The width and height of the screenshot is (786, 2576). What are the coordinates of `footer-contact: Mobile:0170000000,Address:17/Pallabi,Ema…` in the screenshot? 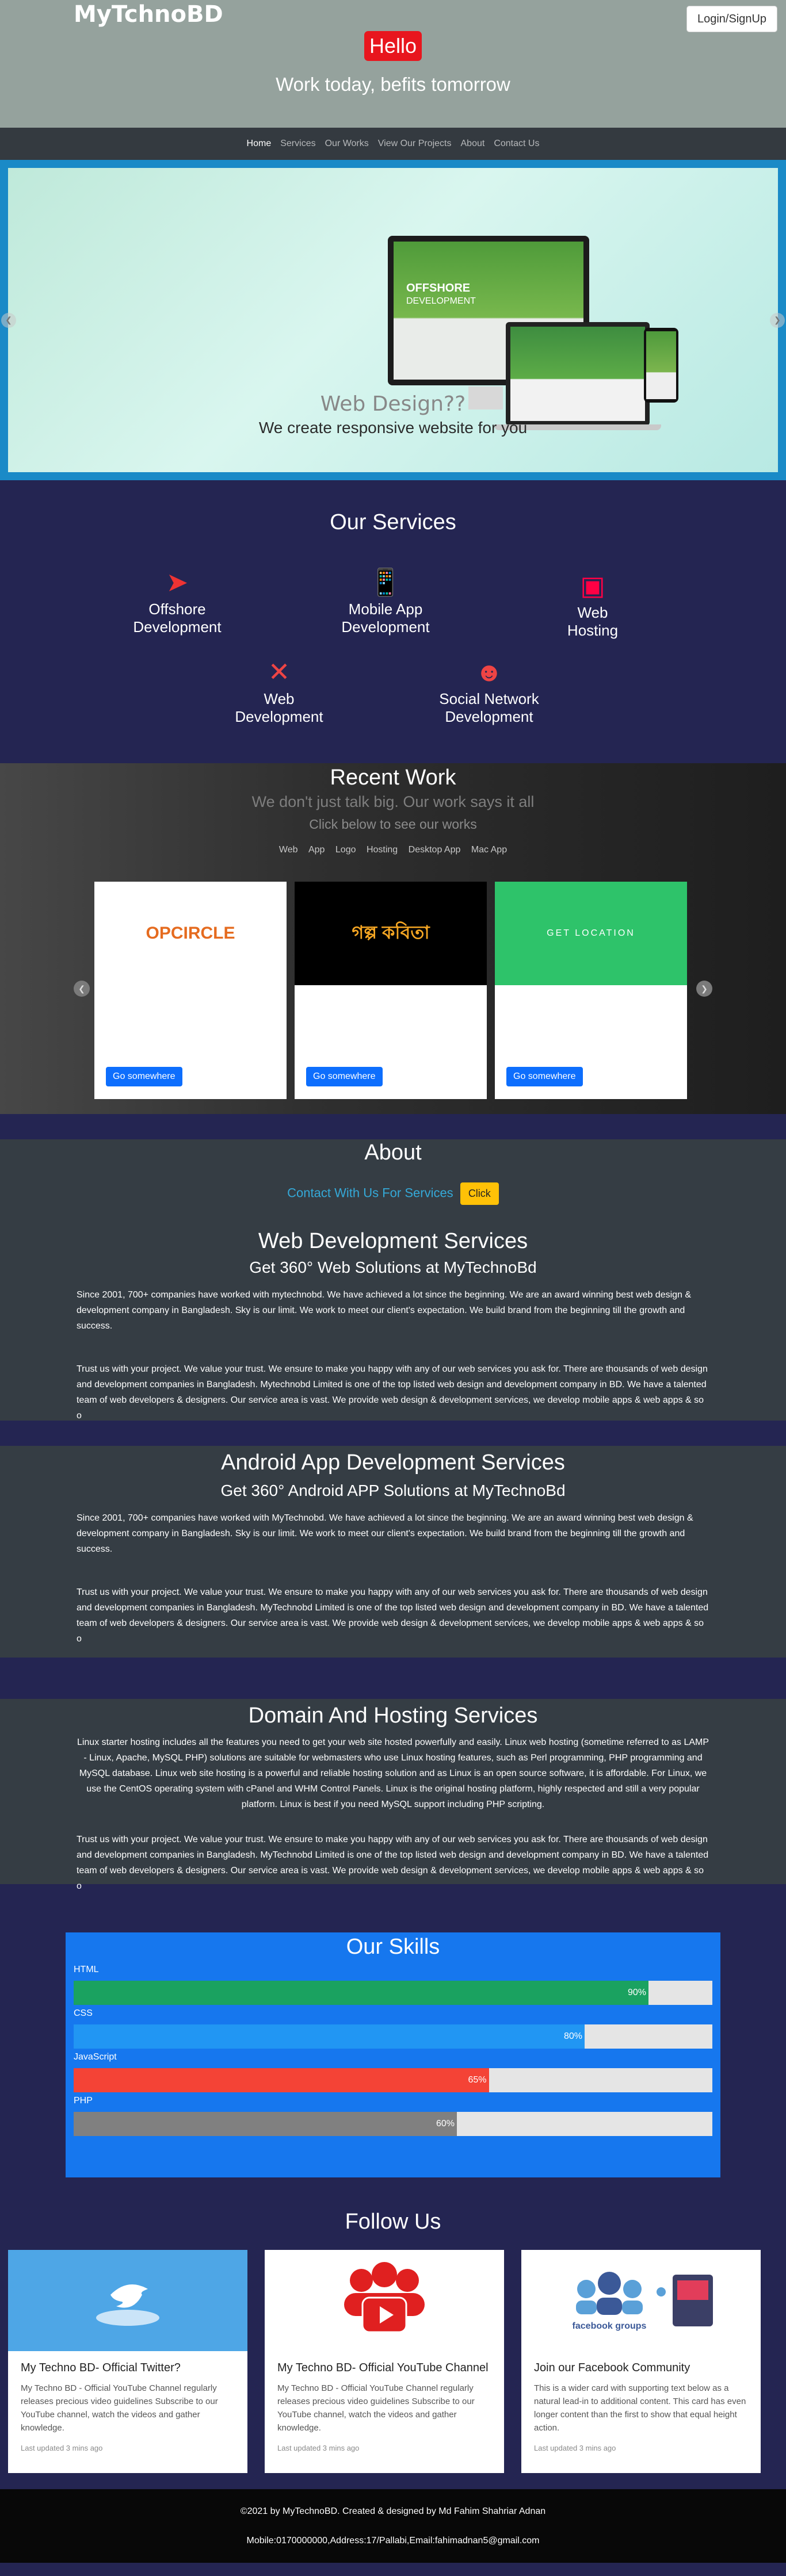 It's located at (393, 2541).